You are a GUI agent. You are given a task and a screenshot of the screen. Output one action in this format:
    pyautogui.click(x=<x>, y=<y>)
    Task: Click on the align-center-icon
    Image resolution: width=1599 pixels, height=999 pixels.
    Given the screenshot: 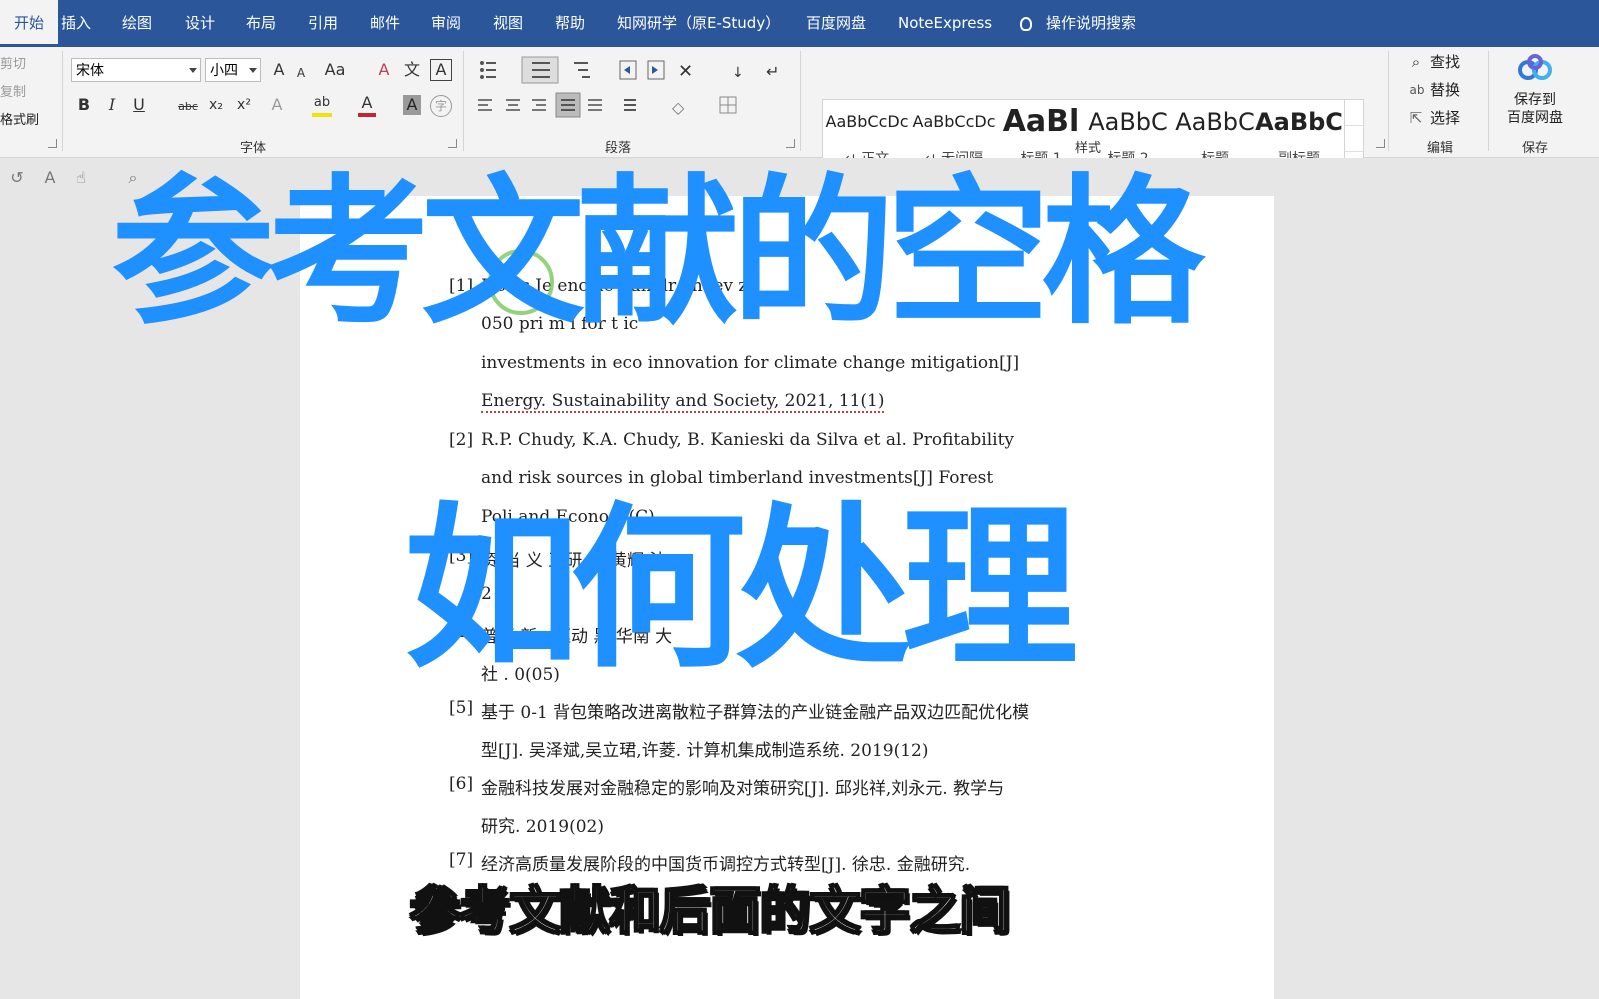 What is the action you would take?
    pyautogui.click(x=513, y=105)
    